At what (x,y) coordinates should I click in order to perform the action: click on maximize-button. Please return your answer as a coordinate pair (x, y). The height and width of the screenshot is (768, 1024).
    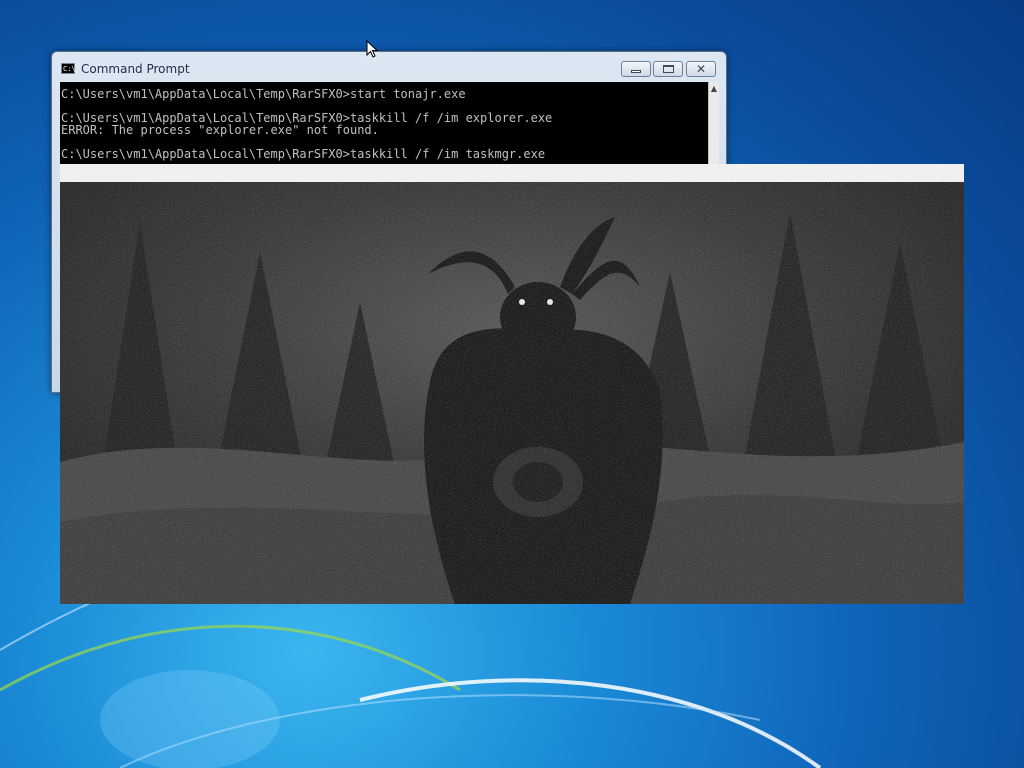
    Looking at the image, I should click on (668, 69).